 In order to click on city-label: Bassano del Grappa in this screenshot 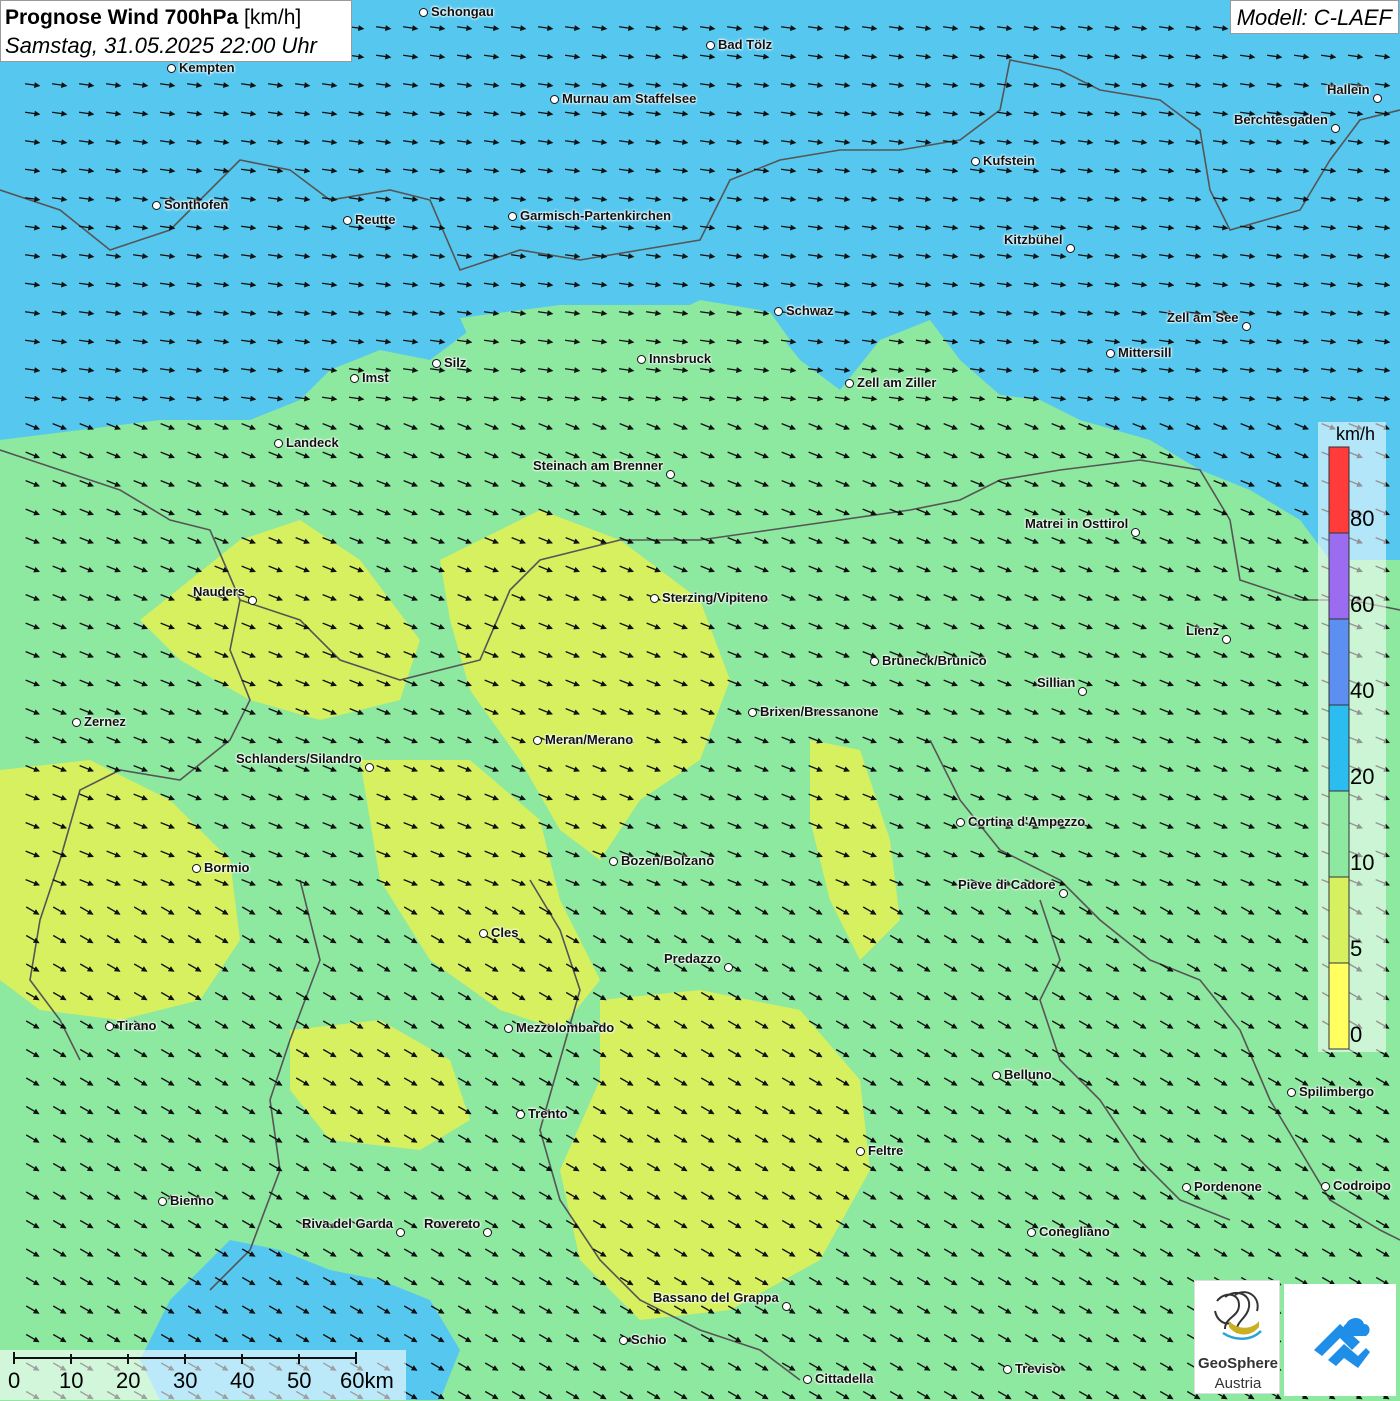, I will do `click(716, 1297)`.